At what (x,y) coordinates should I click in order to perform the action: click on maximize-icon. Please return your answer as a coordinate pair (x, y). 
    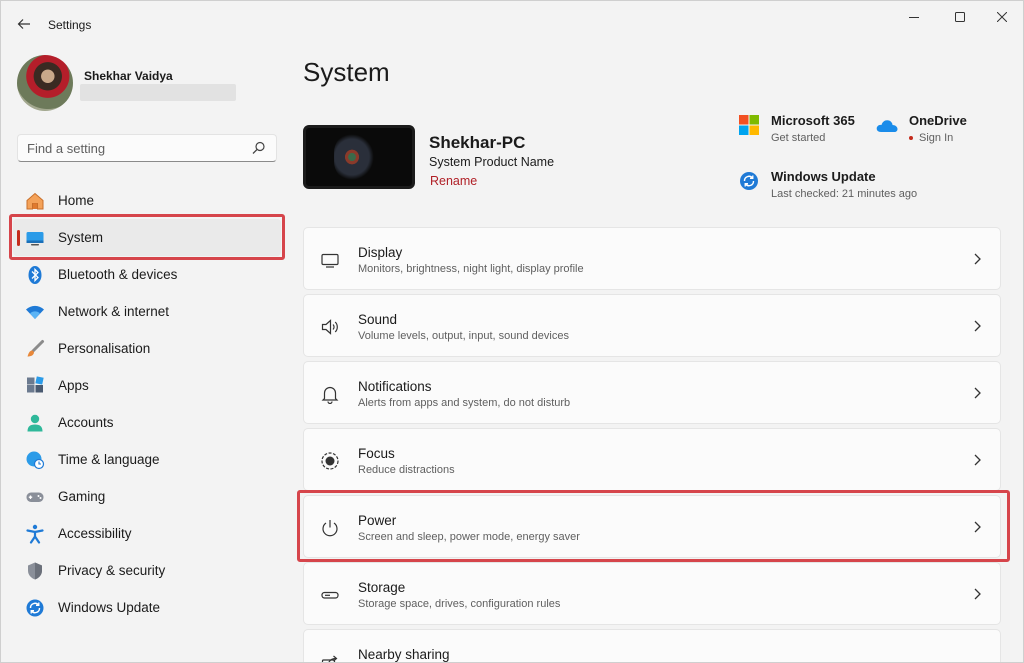
    Looking at the image, I should click on (960, 17).